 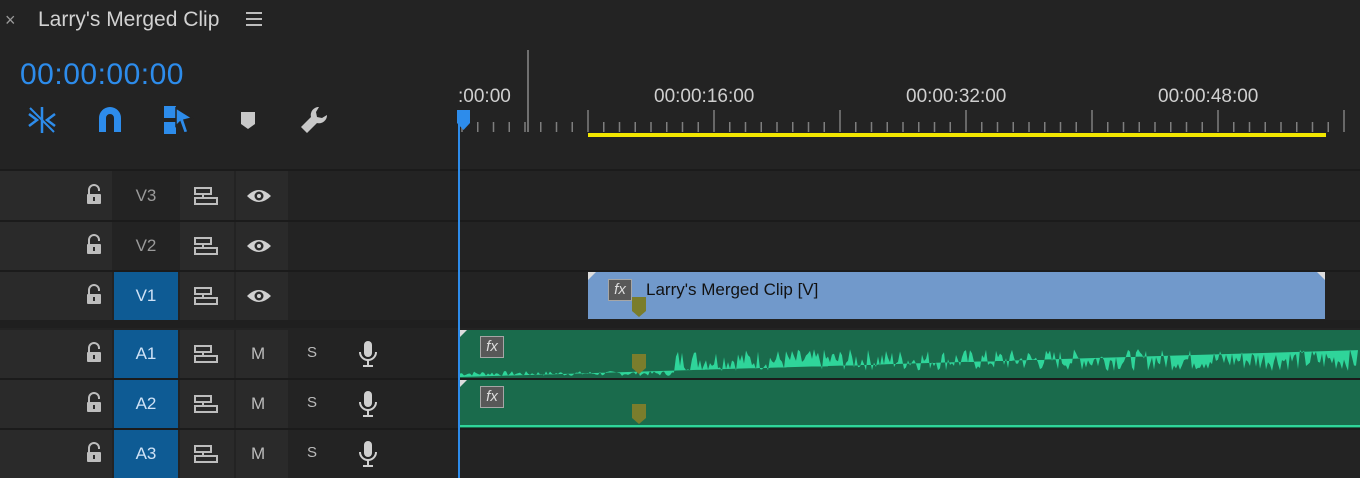 What do you see at coordinates (704, 96) in the screenshot?
I see `ruler-label-16s: 00:00:16:00` at bounding box center [704, 96].